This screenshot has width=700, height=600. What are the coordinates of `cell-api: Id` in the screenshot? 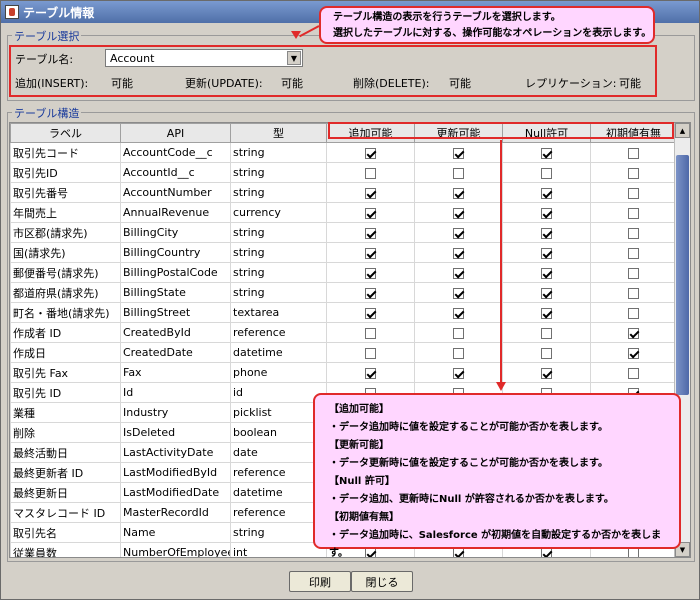 It's located at (175, 392).